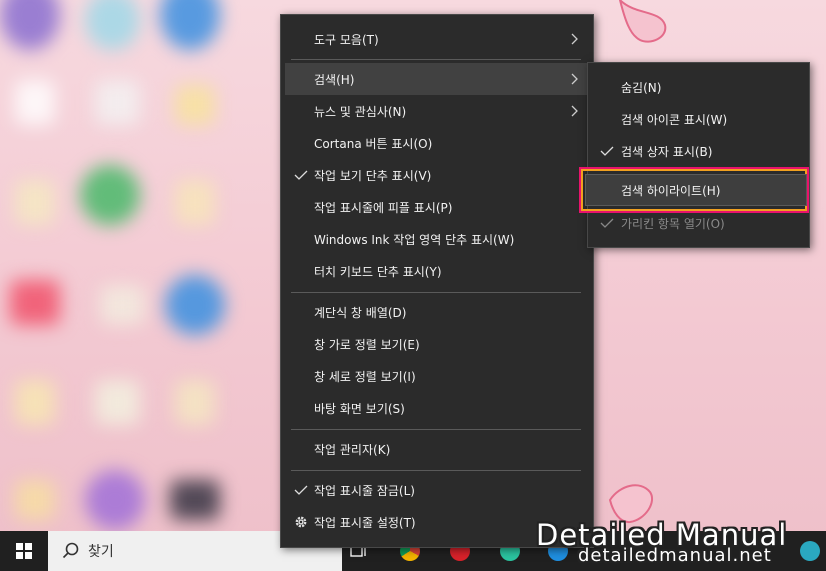 The width and height of the screenshot is (826, 571). Describe the element at coordinates (437, 143) in the screenshot. I see `menu-item-cortana-button: Cortana 버튼 표시(O)` at that location.